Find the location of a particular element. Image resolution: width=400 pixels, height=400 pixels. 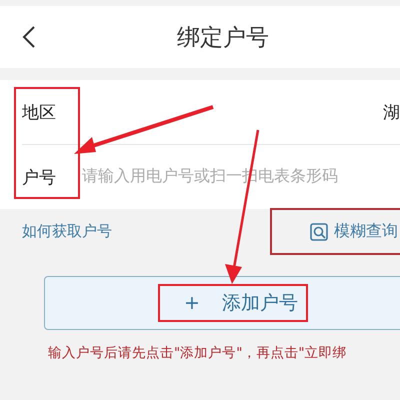

add-account-button: + 添加户号 is located at coordinates (222, 303).